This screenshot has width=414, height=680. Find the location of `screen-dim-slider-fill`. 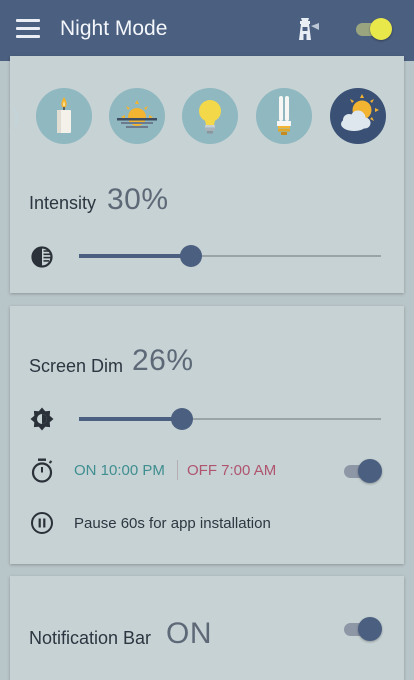

screen-dim-slider-fill is located at coordinates (130, 419).